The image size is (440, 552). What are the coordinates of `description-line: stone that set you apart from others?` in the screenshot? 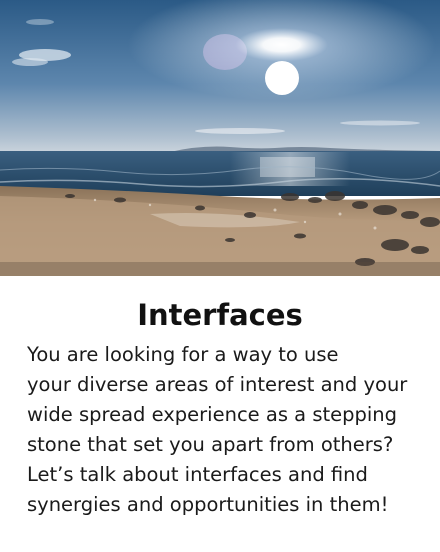 It's located at (210, 444).